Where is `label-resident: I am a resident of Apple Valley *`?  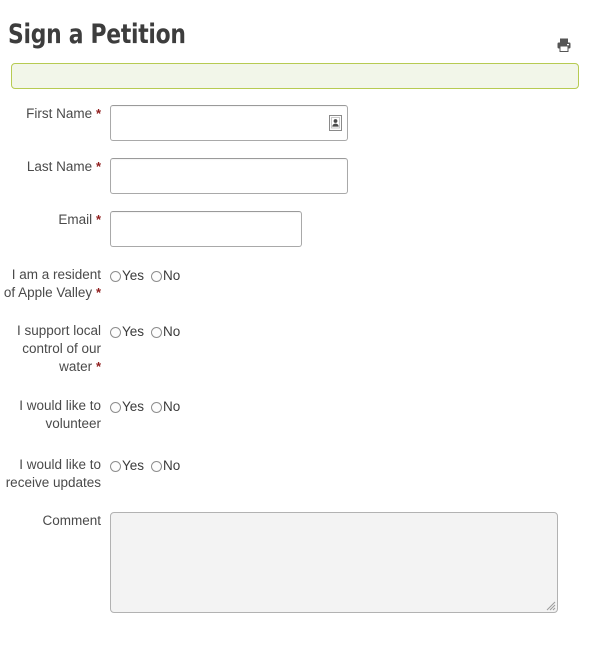 label-resident: I am a resident of Apple Valley * is located at coordinates (55, 284).